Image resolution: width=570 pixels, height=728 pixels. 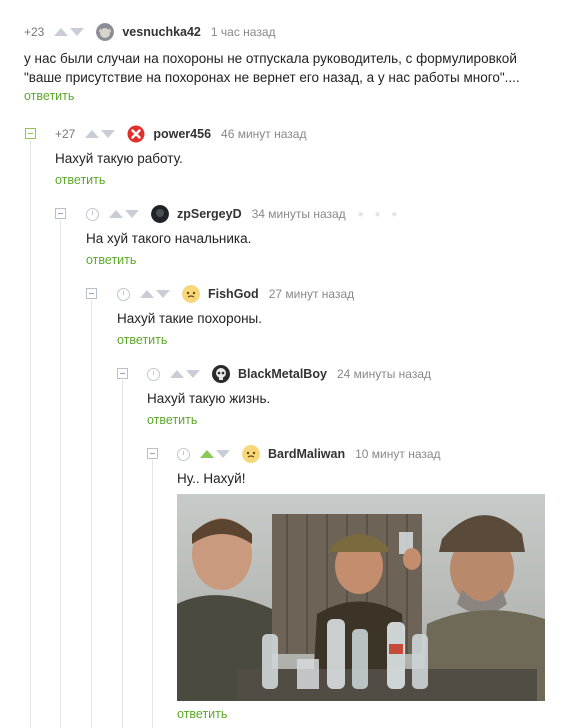 What do you see at coordinates (182, 134) in the screenshot?
I see `comment-username: power456` at bounding box center [182, 134].